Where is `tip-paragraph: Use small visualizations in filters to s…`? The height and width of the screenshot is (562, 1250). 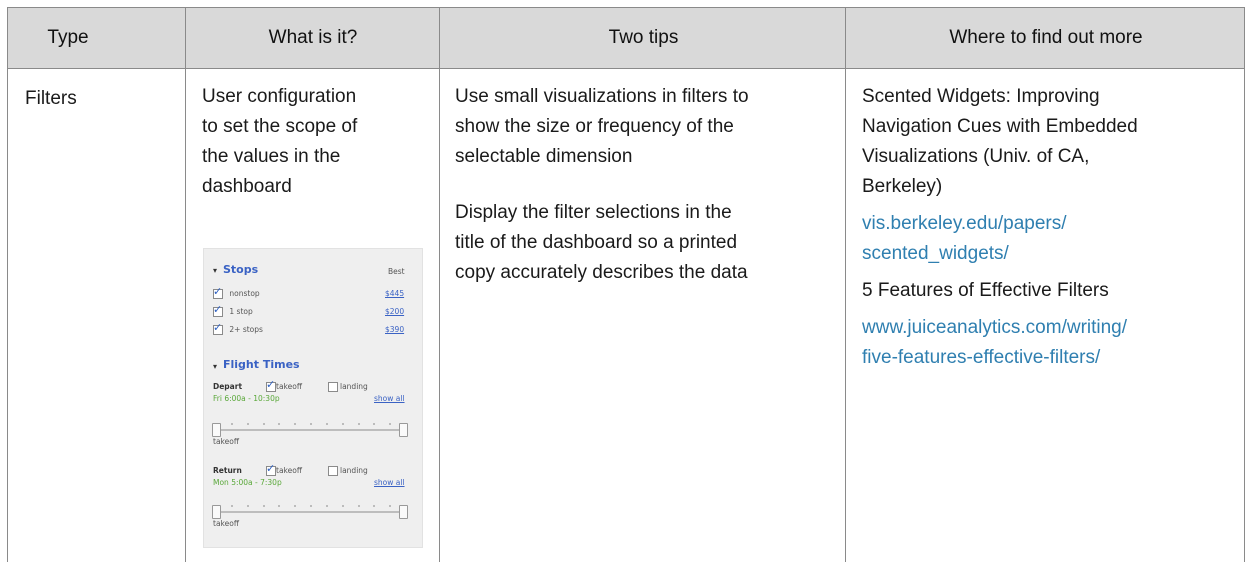 tip-paragraph: Use small visualizations in filters to s… is located at coordinates (602, 126).